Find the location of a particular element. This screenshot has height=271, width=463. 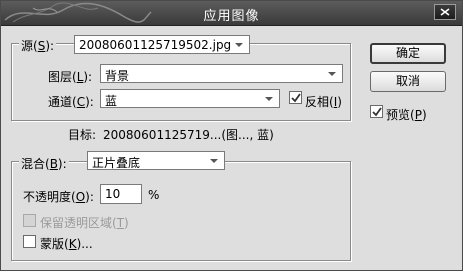

source-select: 20080601125719502.jpg is located at coordinates (162, 44).